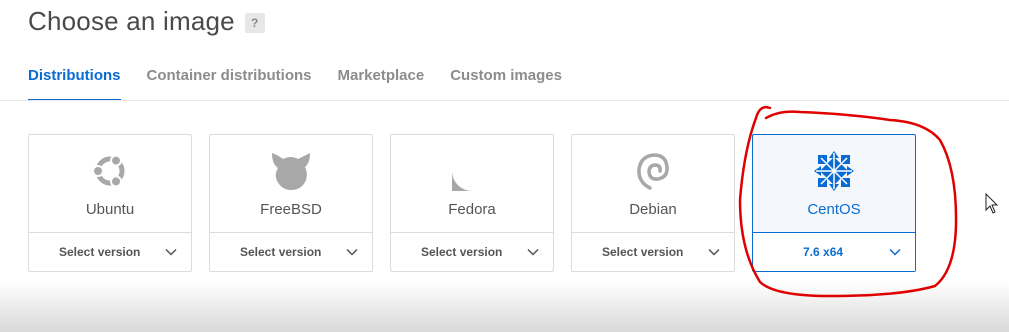 This screenshot has height=332, width=1009. What do you see at coordinates (291, 171) in the screenshot?
I see `freebsd-logo-icon` at bounding box center [291, 171].